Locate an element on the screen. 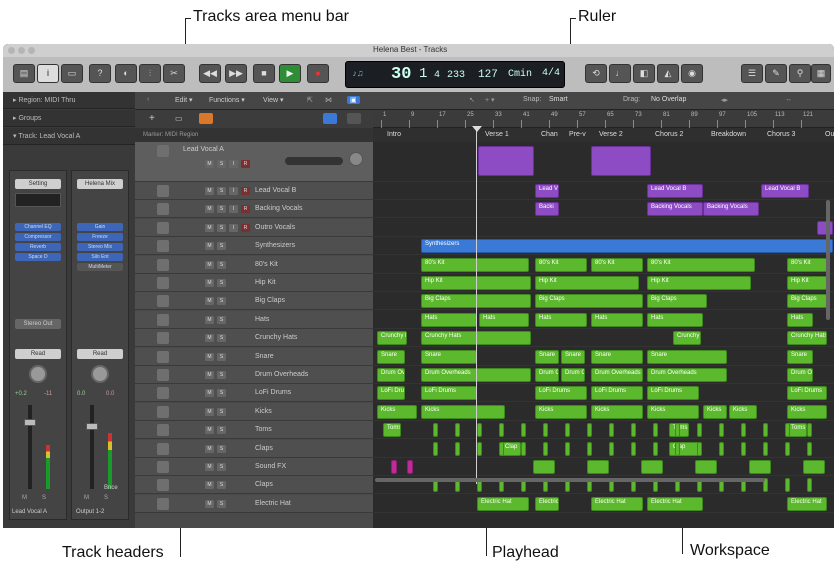  strip1-plugin-3: Reverb is located at coordinates (38, 247).